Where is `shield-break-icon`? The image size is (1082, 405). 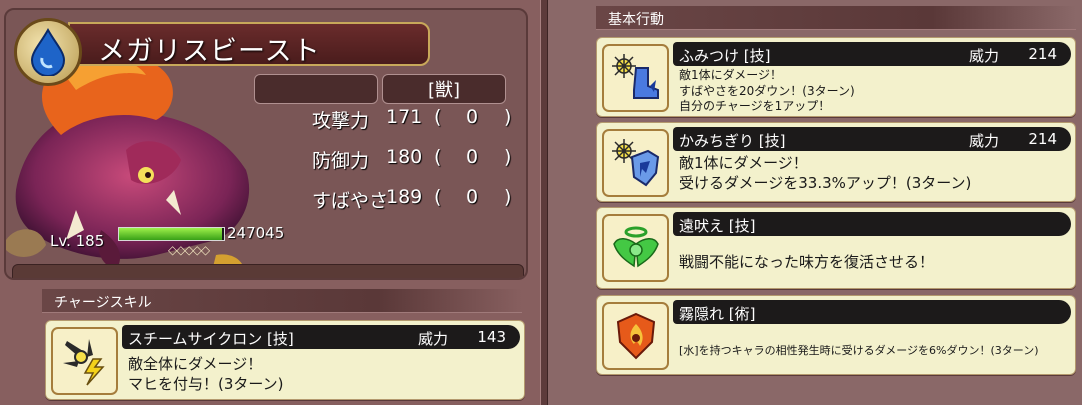 shield-break-icon is located at coordinates (635, 163).